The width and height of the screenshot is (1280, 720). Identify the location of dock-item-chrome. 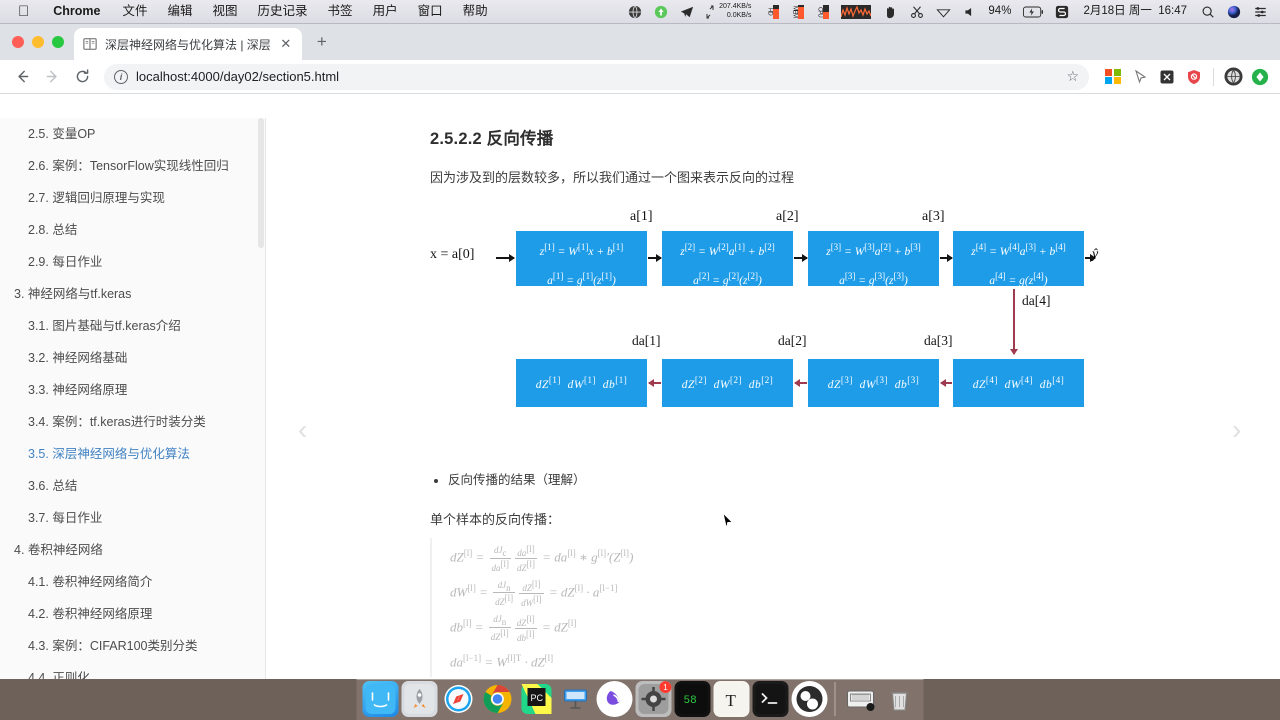
(498, 699).